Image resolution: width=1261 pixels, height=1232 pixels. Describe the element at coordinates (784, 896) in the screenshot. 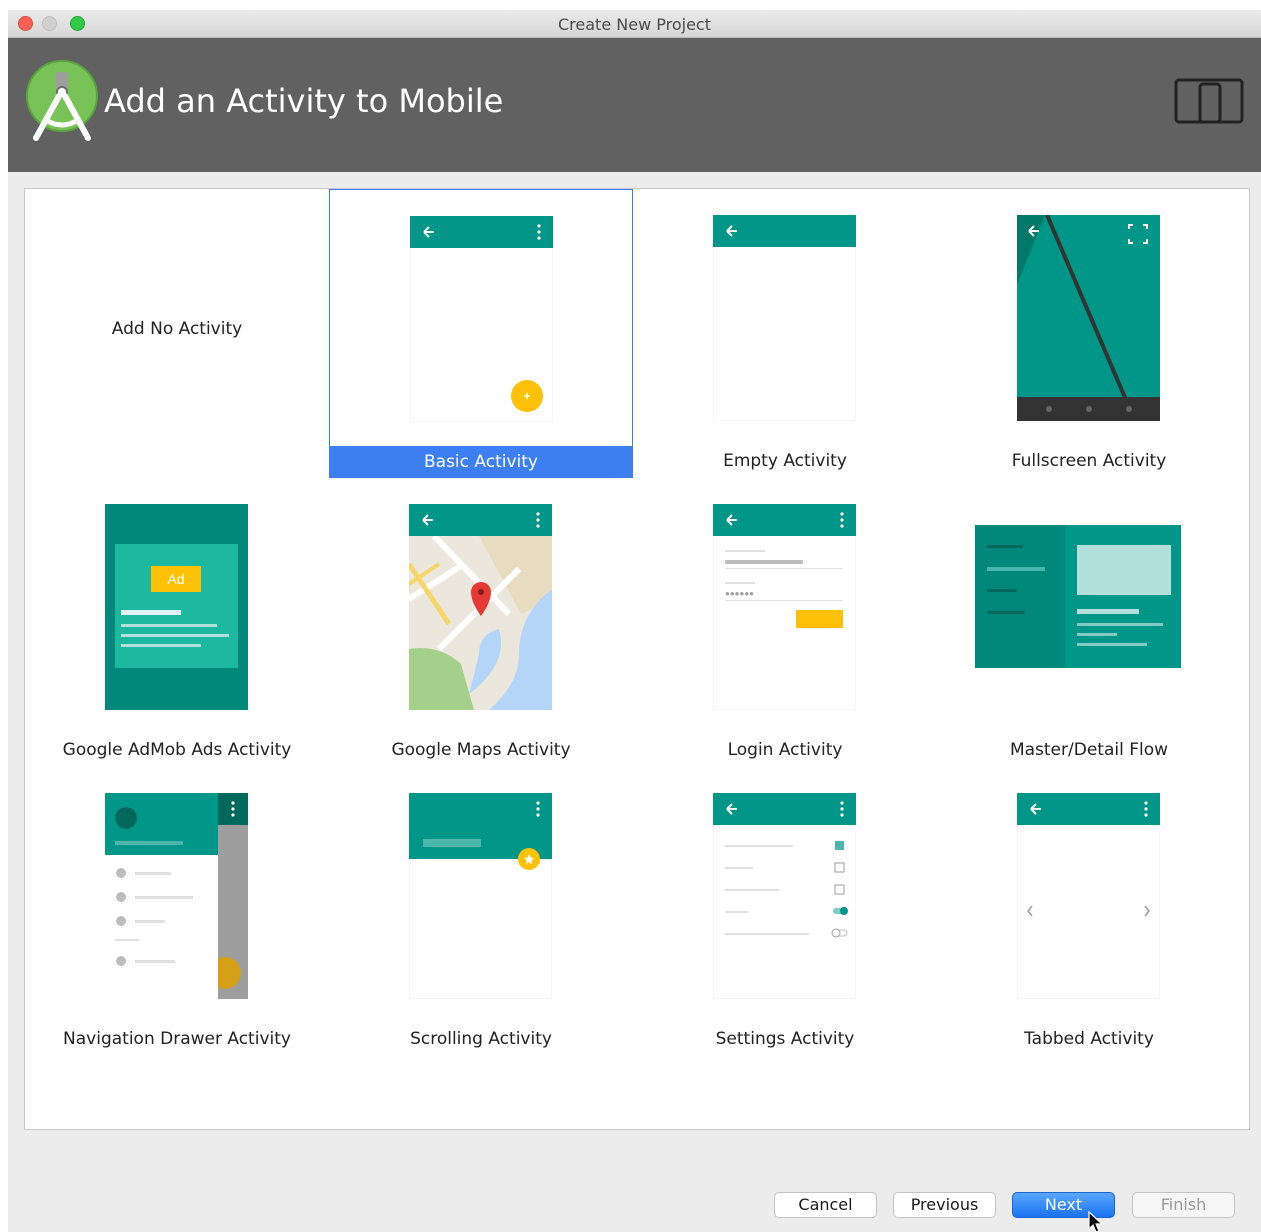

I see `settings-activity-thumb-icon` at that location.